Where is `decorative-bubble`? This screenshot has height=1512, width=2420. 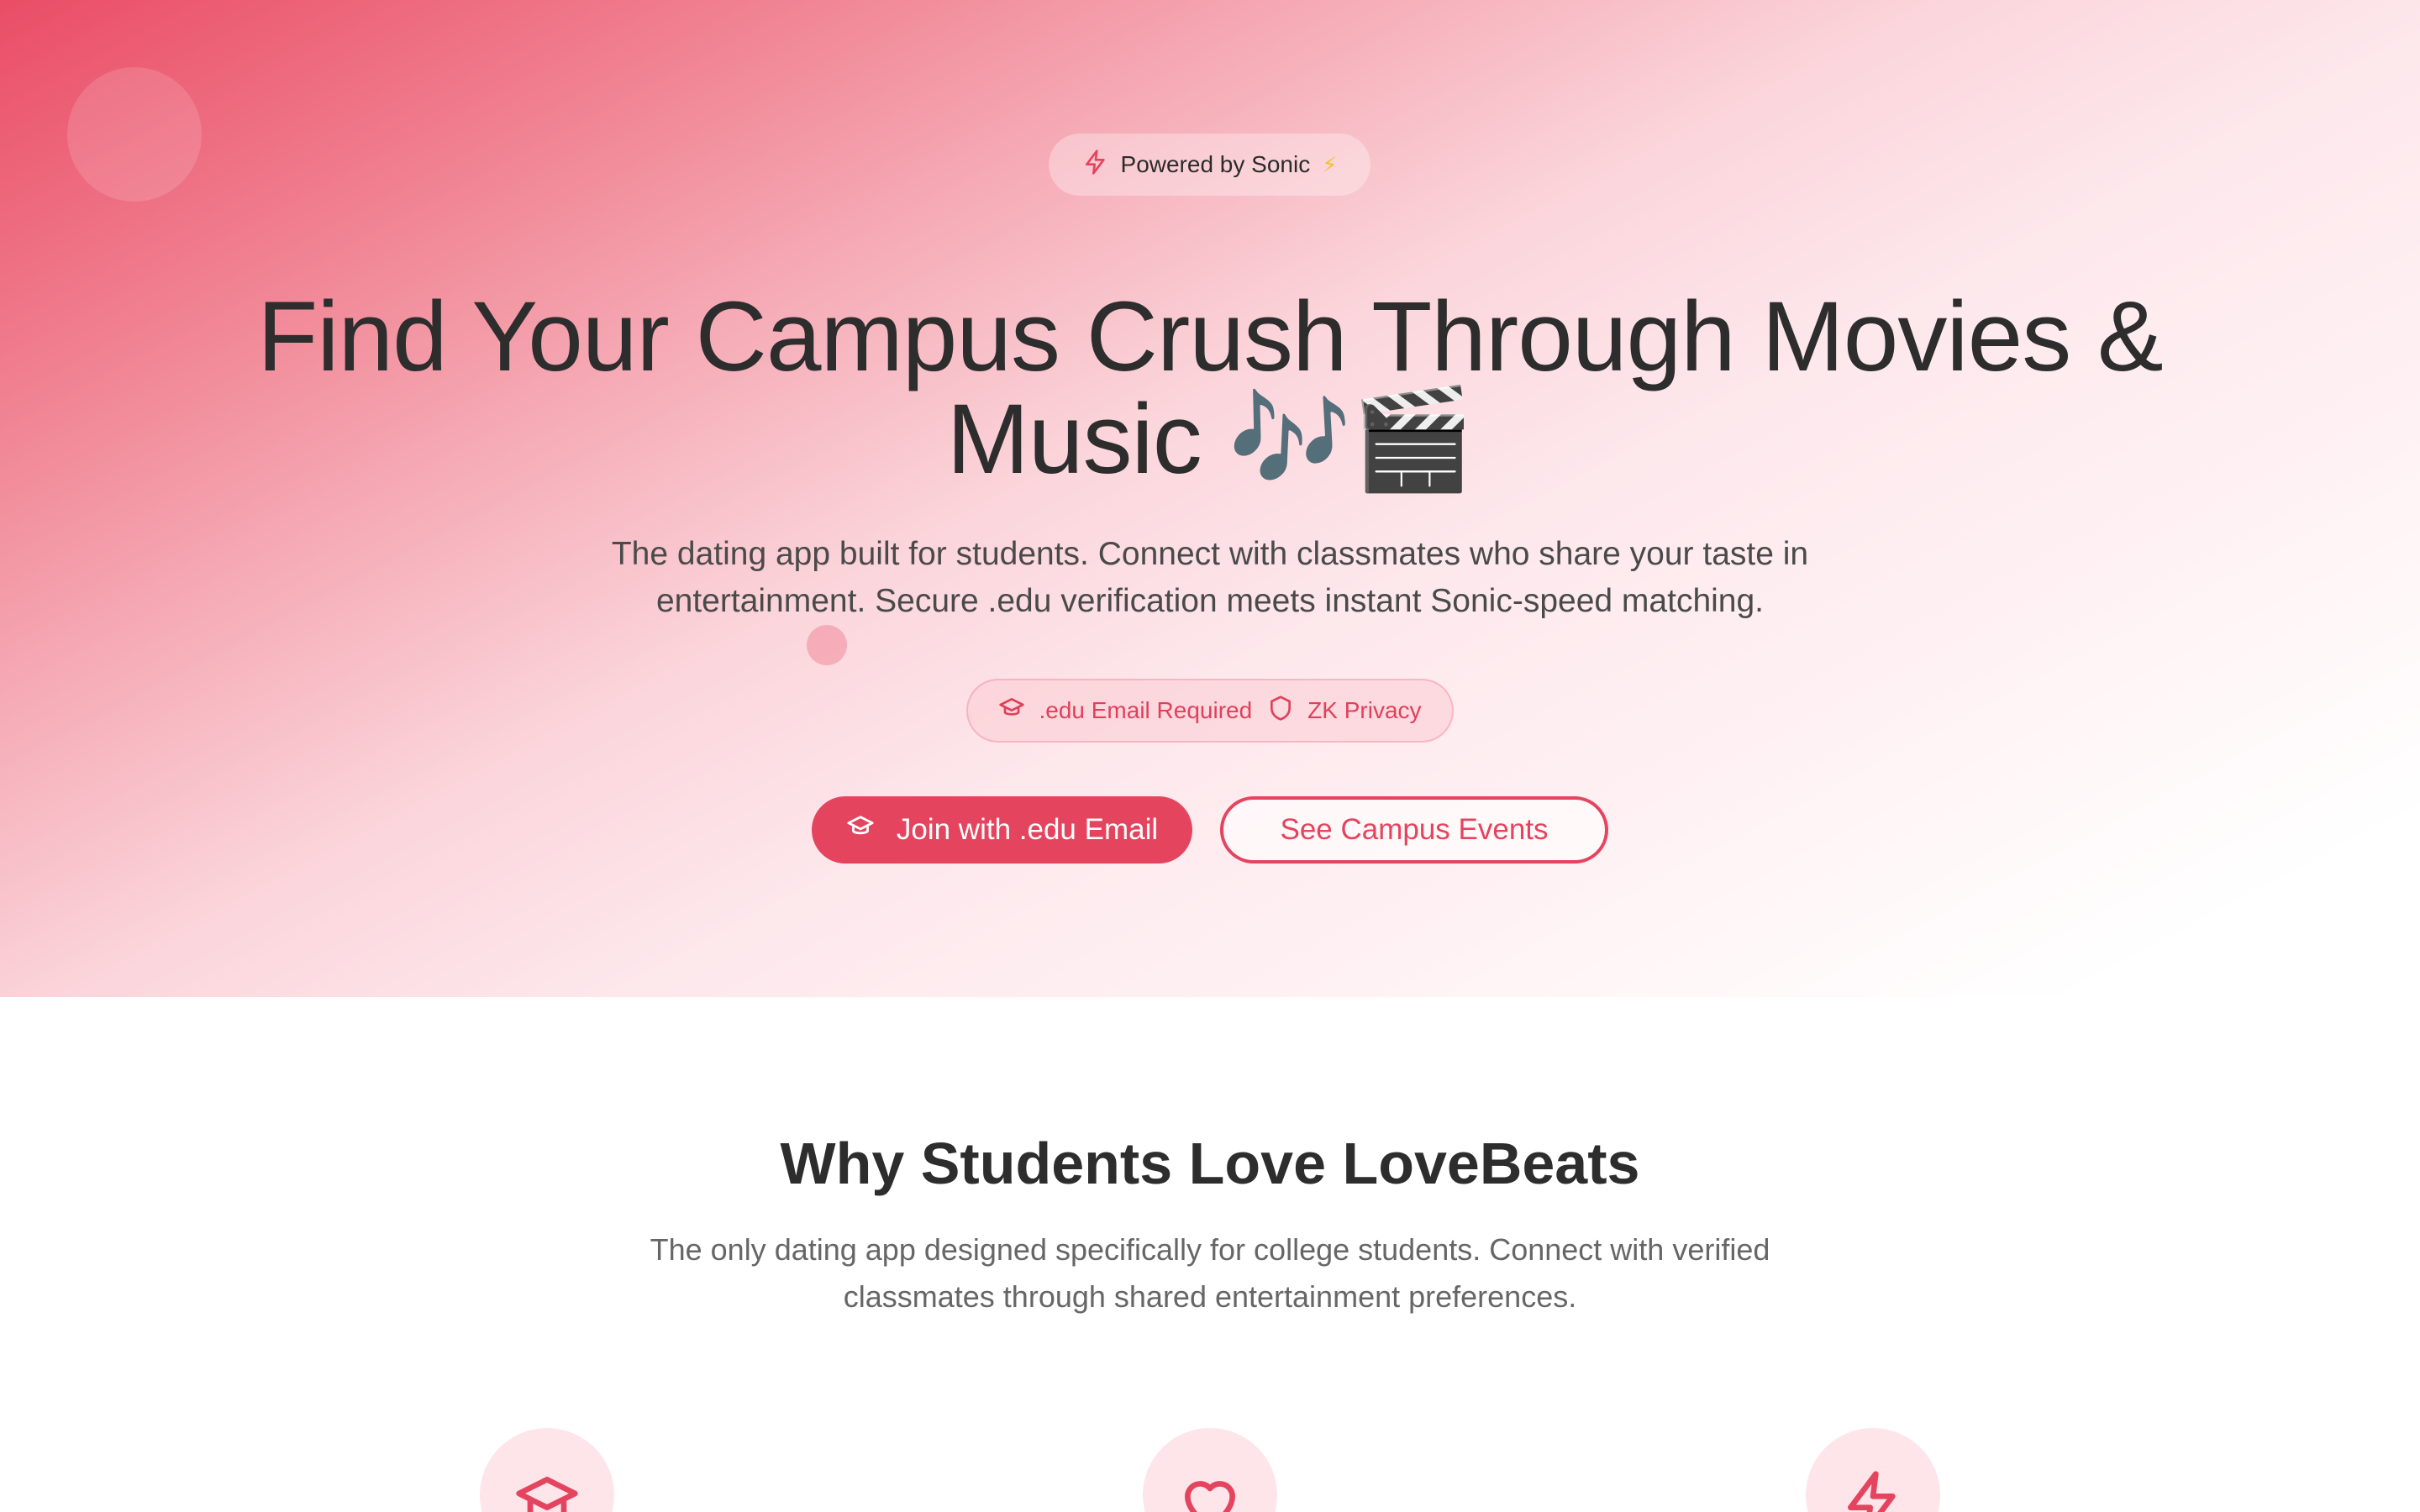
decorative-bubble is located at coordinates (134, 134).